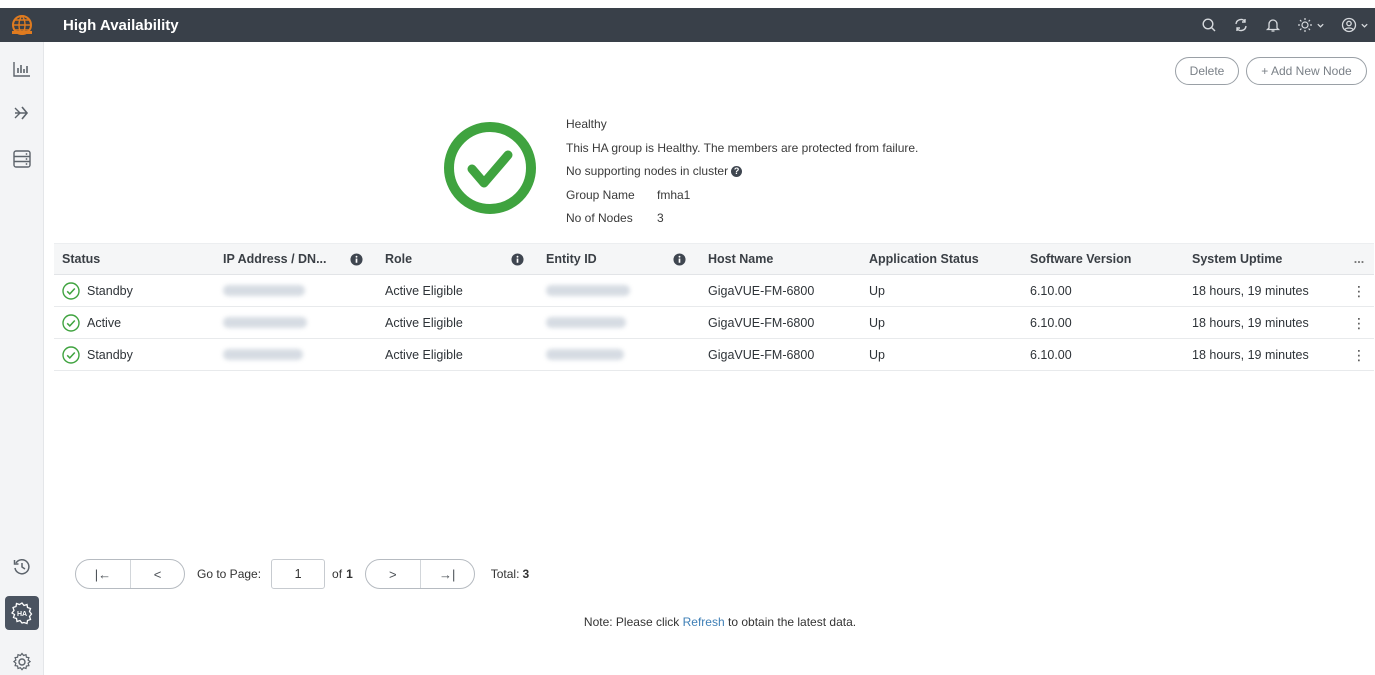  Describe the element at coordinates (399, 259) in the screenshot. I see `column-header-label: Role` at that location.